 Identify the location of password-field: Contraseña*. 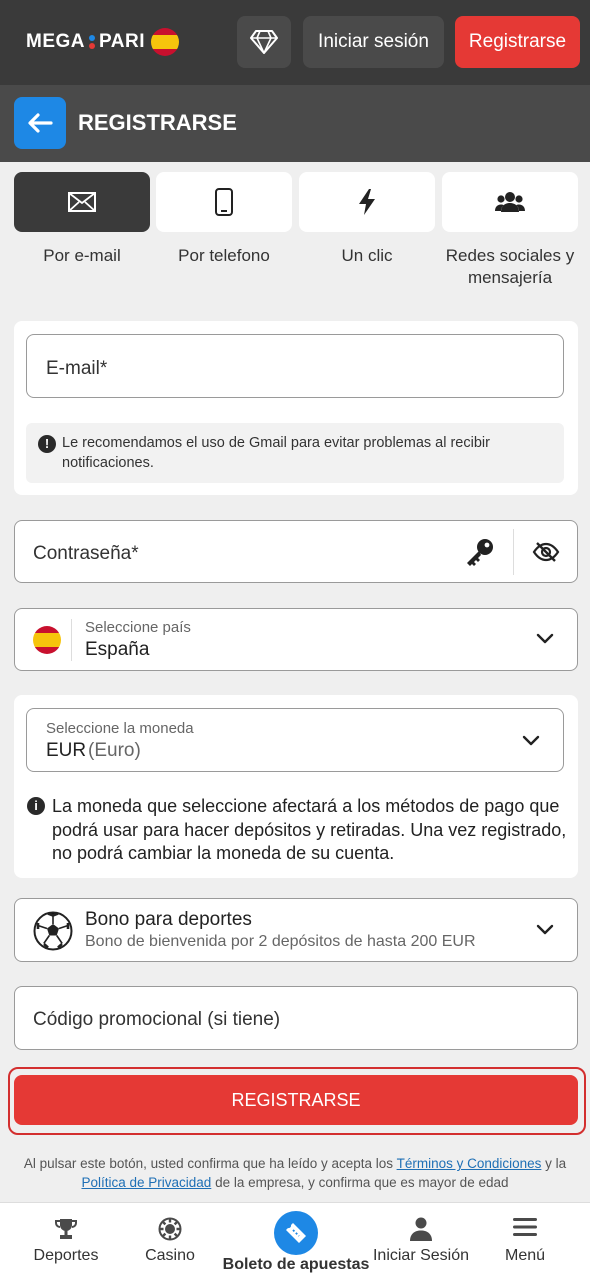
(296, 551).